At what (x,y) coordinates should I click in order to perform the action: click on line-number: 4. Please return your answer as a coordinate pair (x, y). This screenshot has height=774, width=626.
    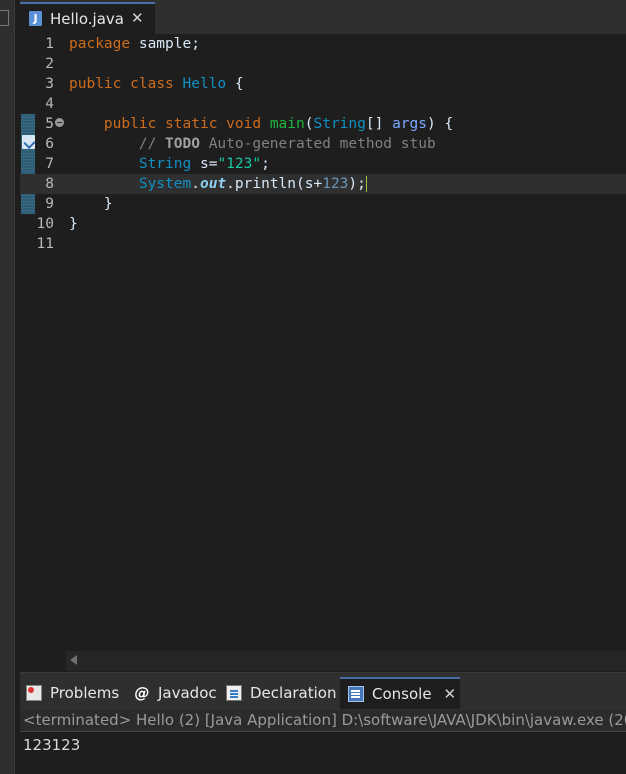
    Looking at the image, I should click on (49, 104).